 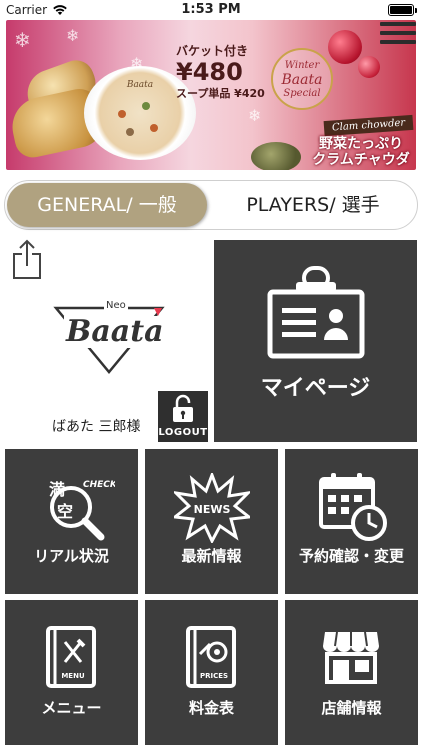 I want to click on prices-book-text: PRICES, so click(x=214, y=676).